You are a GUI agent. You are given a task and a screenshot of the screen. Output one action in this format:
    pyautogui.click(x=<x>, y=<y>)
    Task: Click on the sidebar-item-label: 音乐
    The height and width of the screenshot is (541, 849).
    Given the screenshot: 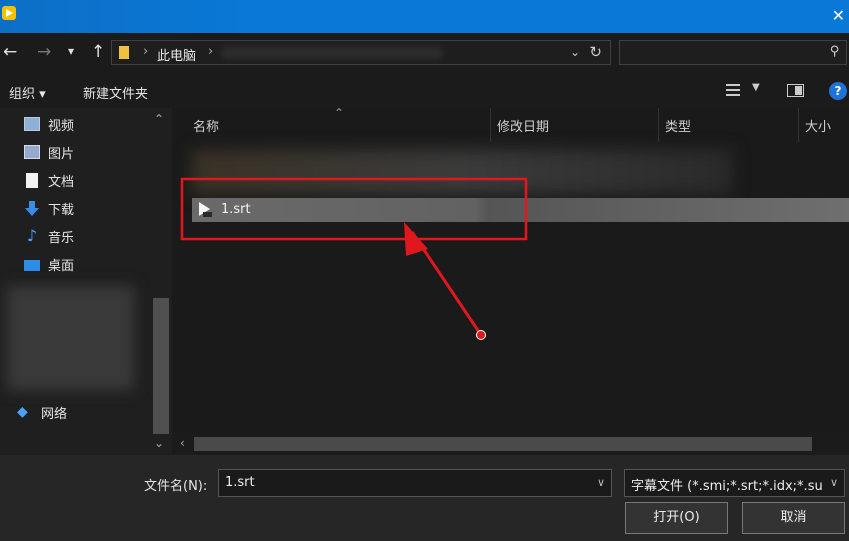 What is the action you would take?
    pyautogui.click(x=61, y=238)
    